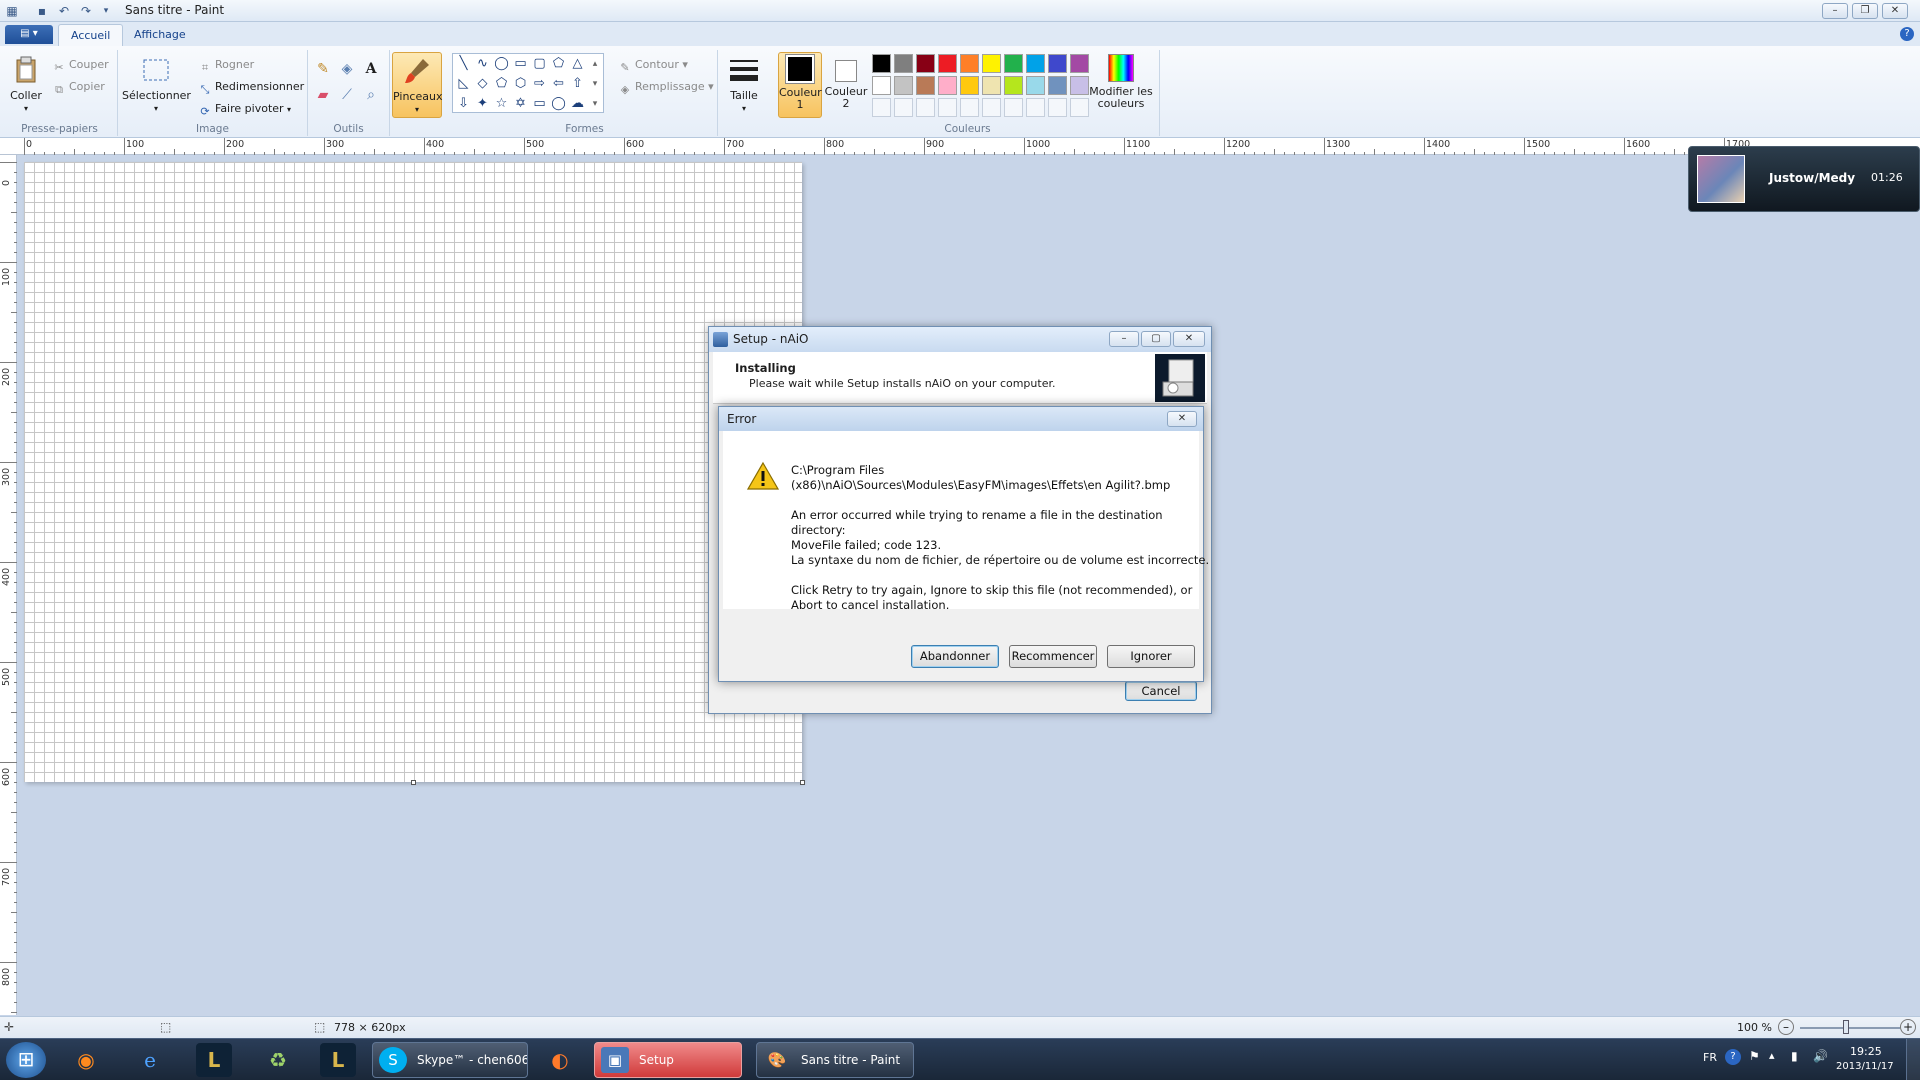  I want to click on magnifier-icon: ⌕, so click(371, 95).